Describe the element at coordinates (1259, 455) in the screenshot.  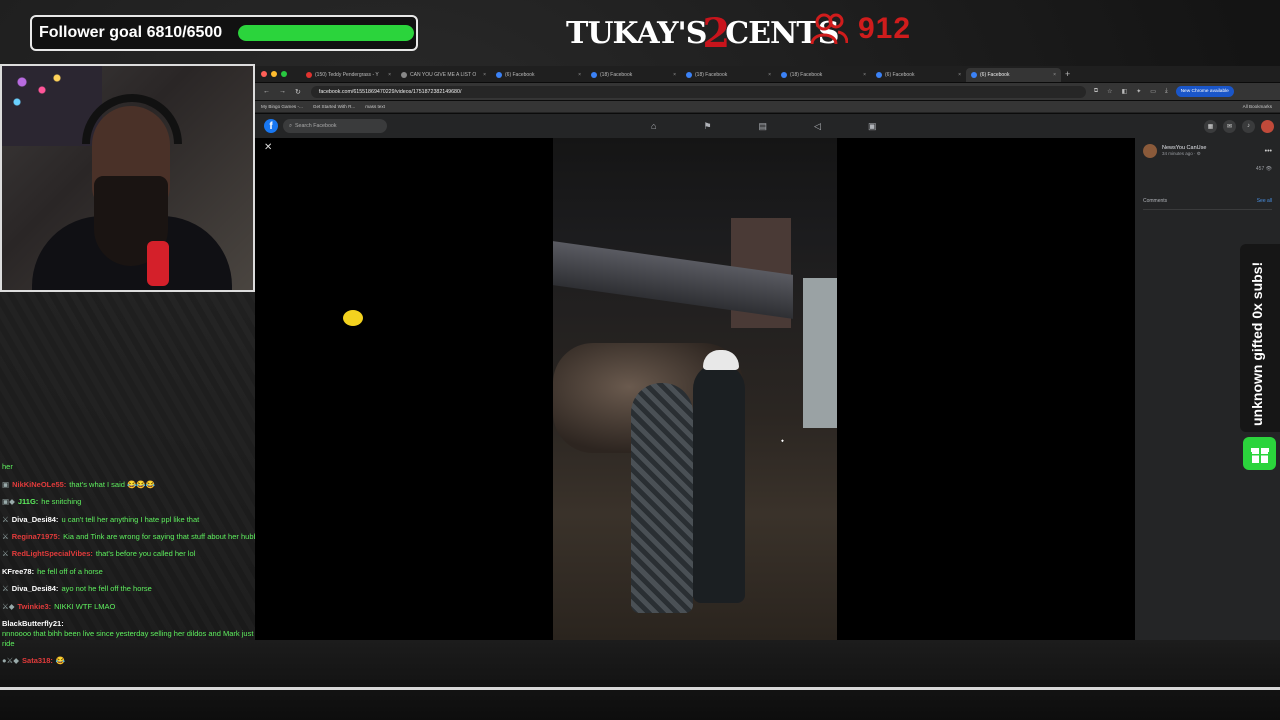
I see `gift-box-icon` at that location.